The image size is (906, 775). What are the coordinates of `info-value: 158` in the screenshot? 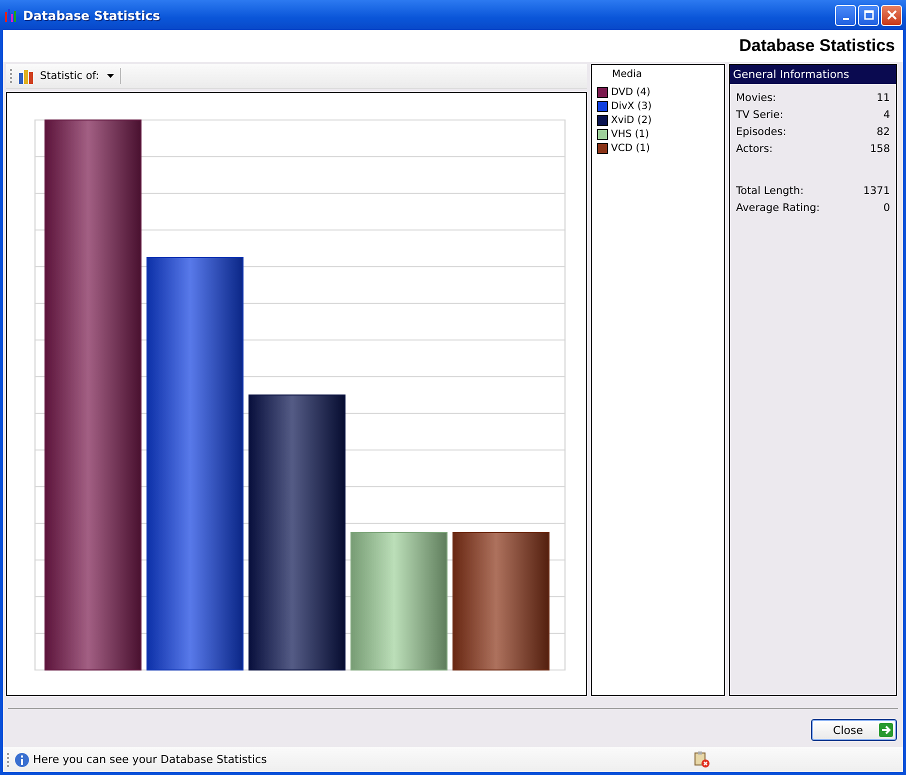 It's located at (880, 149).